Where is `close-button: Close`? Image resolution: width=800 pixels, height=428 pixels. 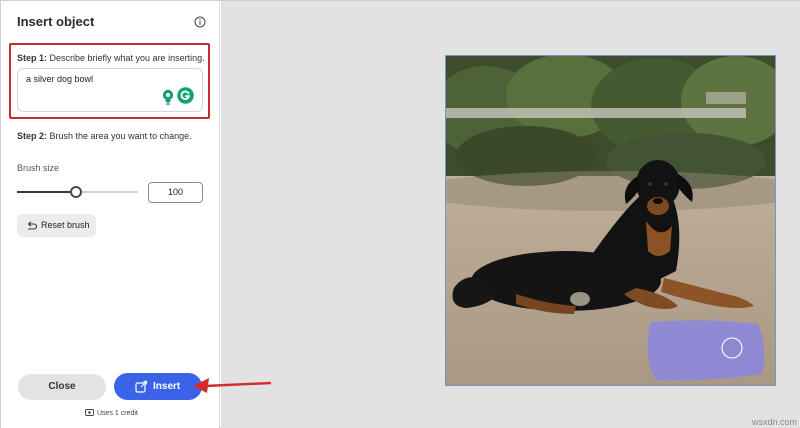 close-button: Close is located at coordinates (62, 387).